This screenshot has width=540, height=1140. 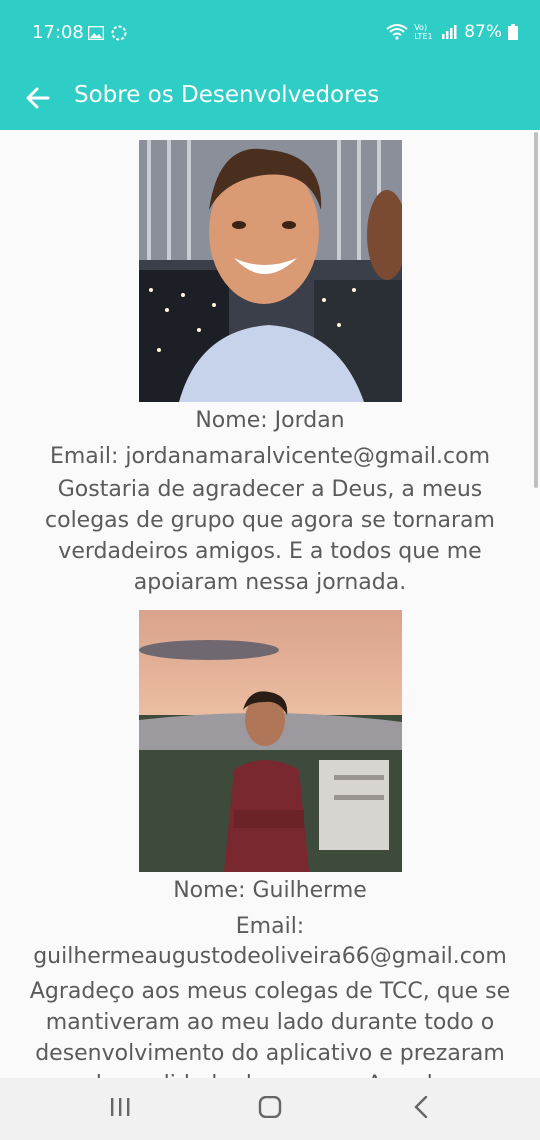 I want to click on developer-name: Nome: Guilherme, so click(x=270, y=890).